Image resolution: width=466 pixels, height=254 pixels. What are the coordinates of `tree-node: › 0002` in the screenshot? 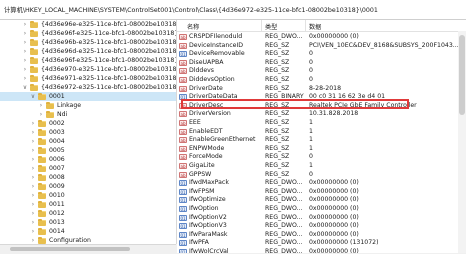 It's located at (88, 123).